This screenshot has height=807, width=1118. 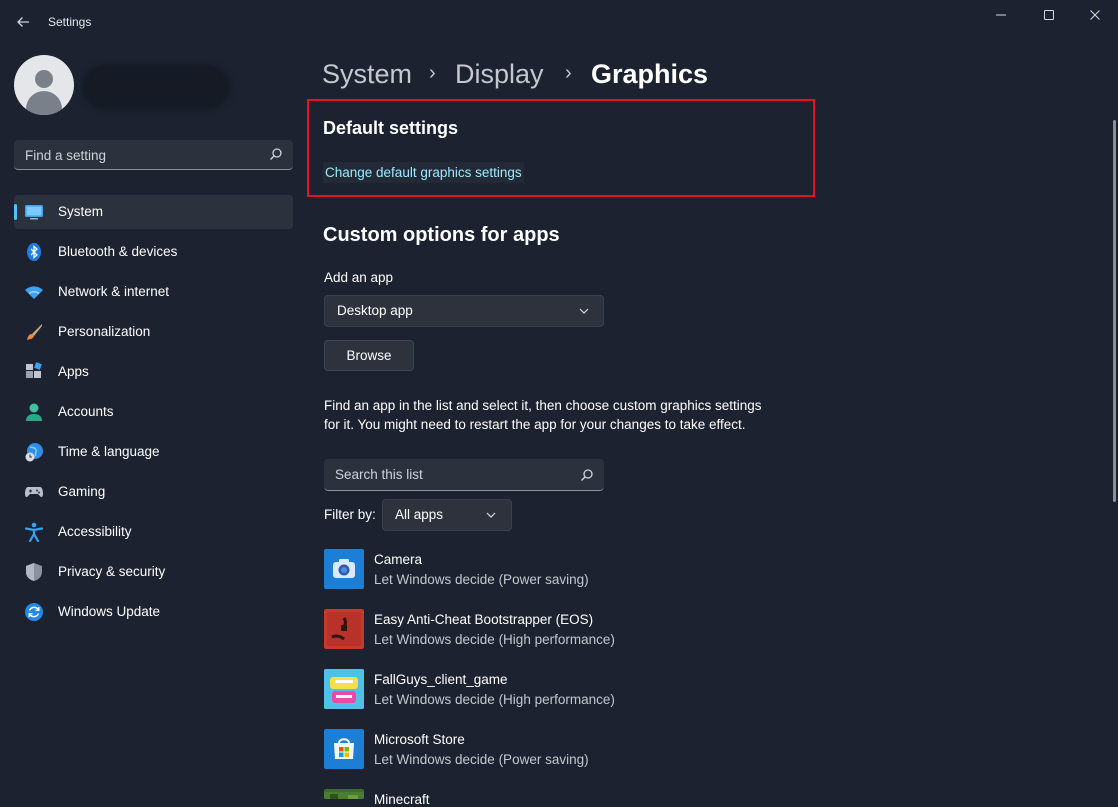 What do you see at coordinates (15, 212) in the screenshot?
I see `active-indicator` at bounding box center [15, 212].